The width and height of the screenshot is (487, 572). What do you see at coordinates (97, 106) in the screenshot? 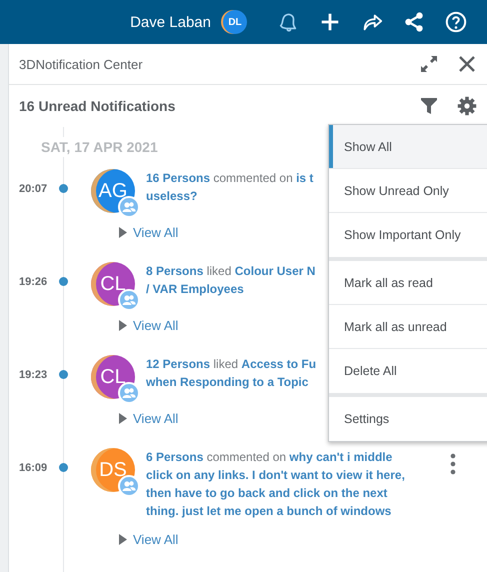
I see `unread-count-heading: 16 Unread Notifications` at bounding box center [97, 106].